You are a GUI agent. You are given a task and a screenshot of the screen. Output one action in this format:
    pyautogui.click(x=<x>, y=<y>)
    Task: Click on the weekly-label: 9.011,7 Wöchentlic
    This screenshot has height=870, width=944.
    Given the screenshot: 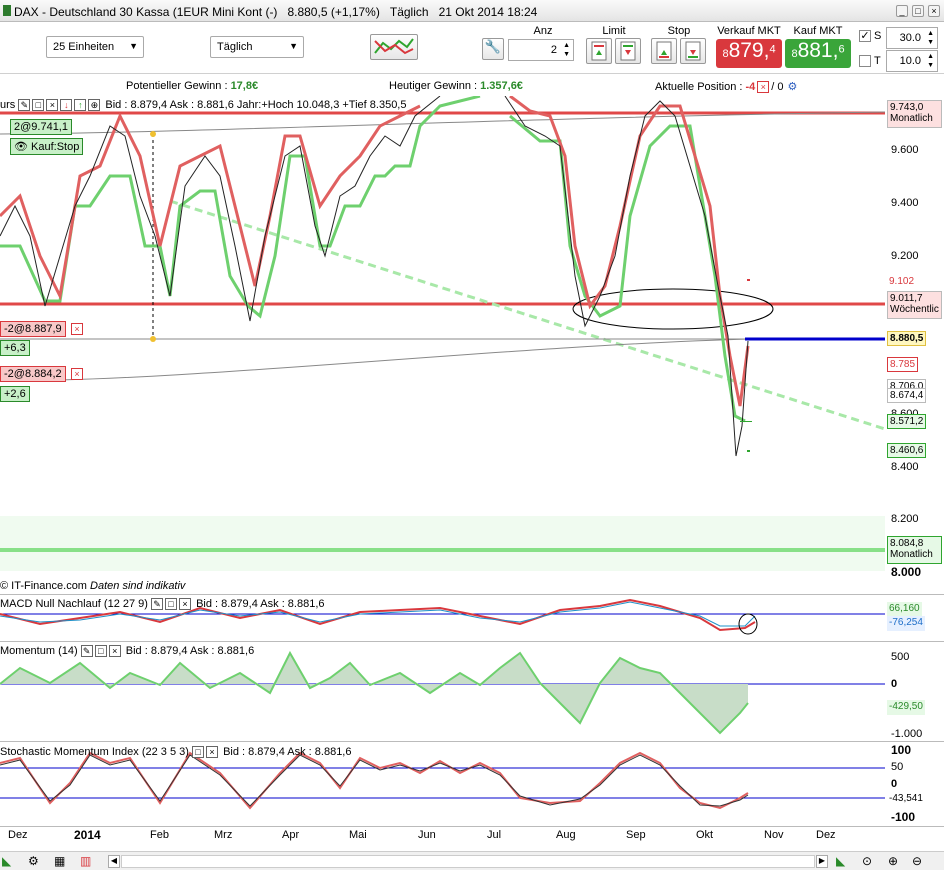 What is the action you would take?
    pyautogui.click(x=914, y=305)
    